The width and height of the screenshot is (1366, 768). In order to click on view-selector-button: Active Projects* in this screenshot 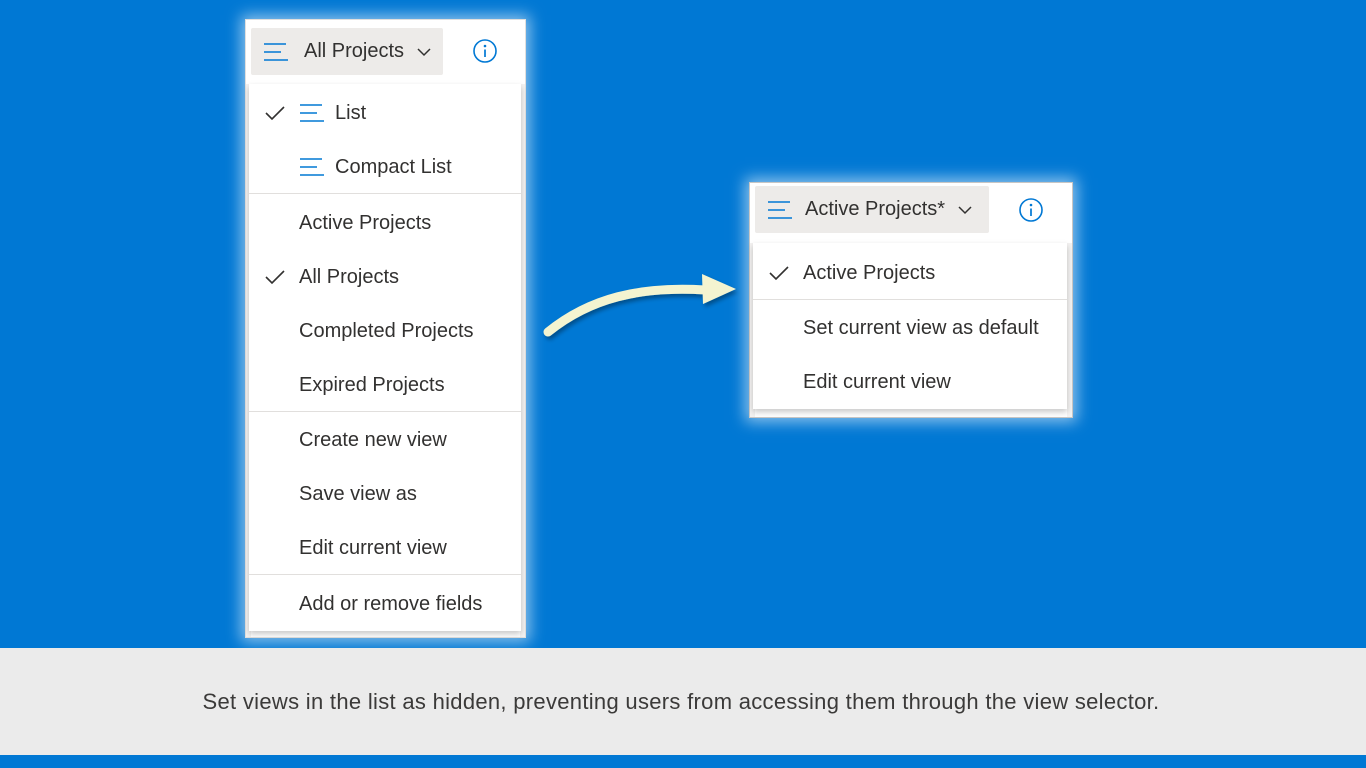, I will do `click(872, 209)`.